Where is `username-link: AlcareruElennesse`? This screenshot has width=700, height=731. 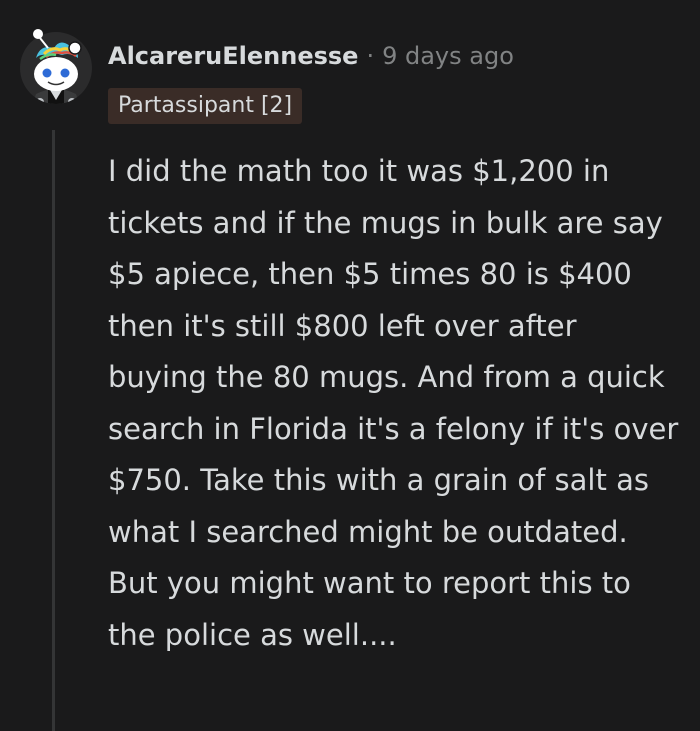 username-link: AlcareruElennesse is located at coordinates (233, 56).